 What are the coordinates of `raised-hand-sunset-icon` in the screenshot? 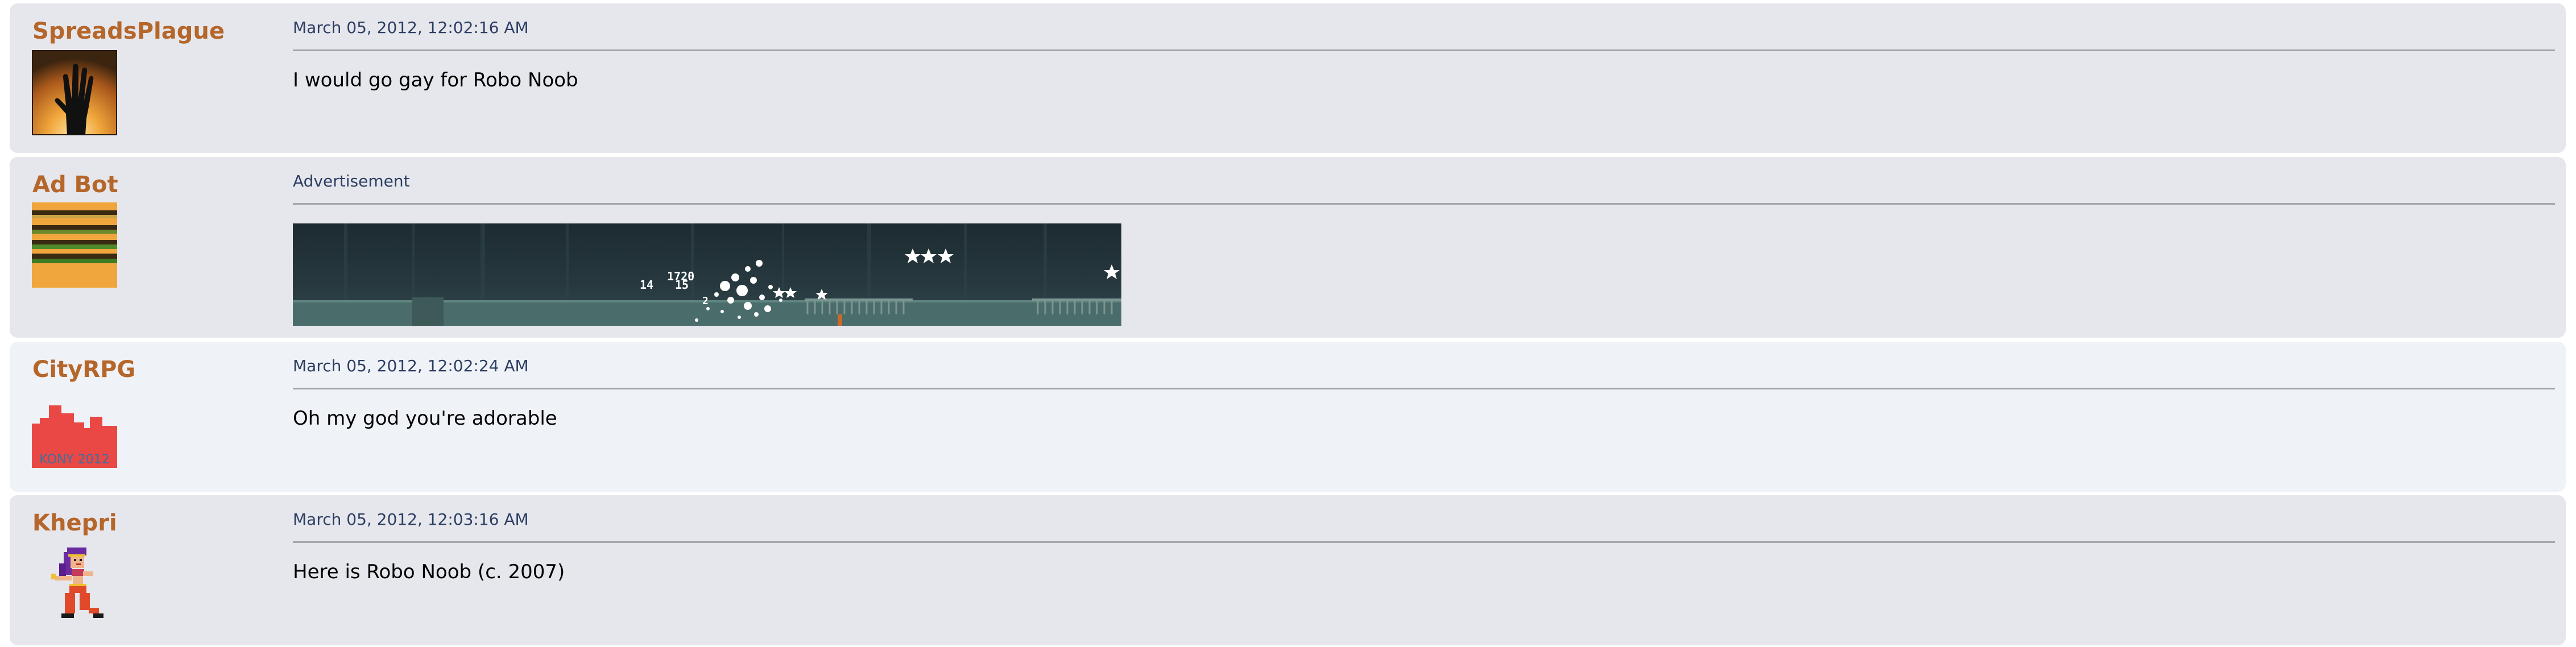 It's located at (74, 92).